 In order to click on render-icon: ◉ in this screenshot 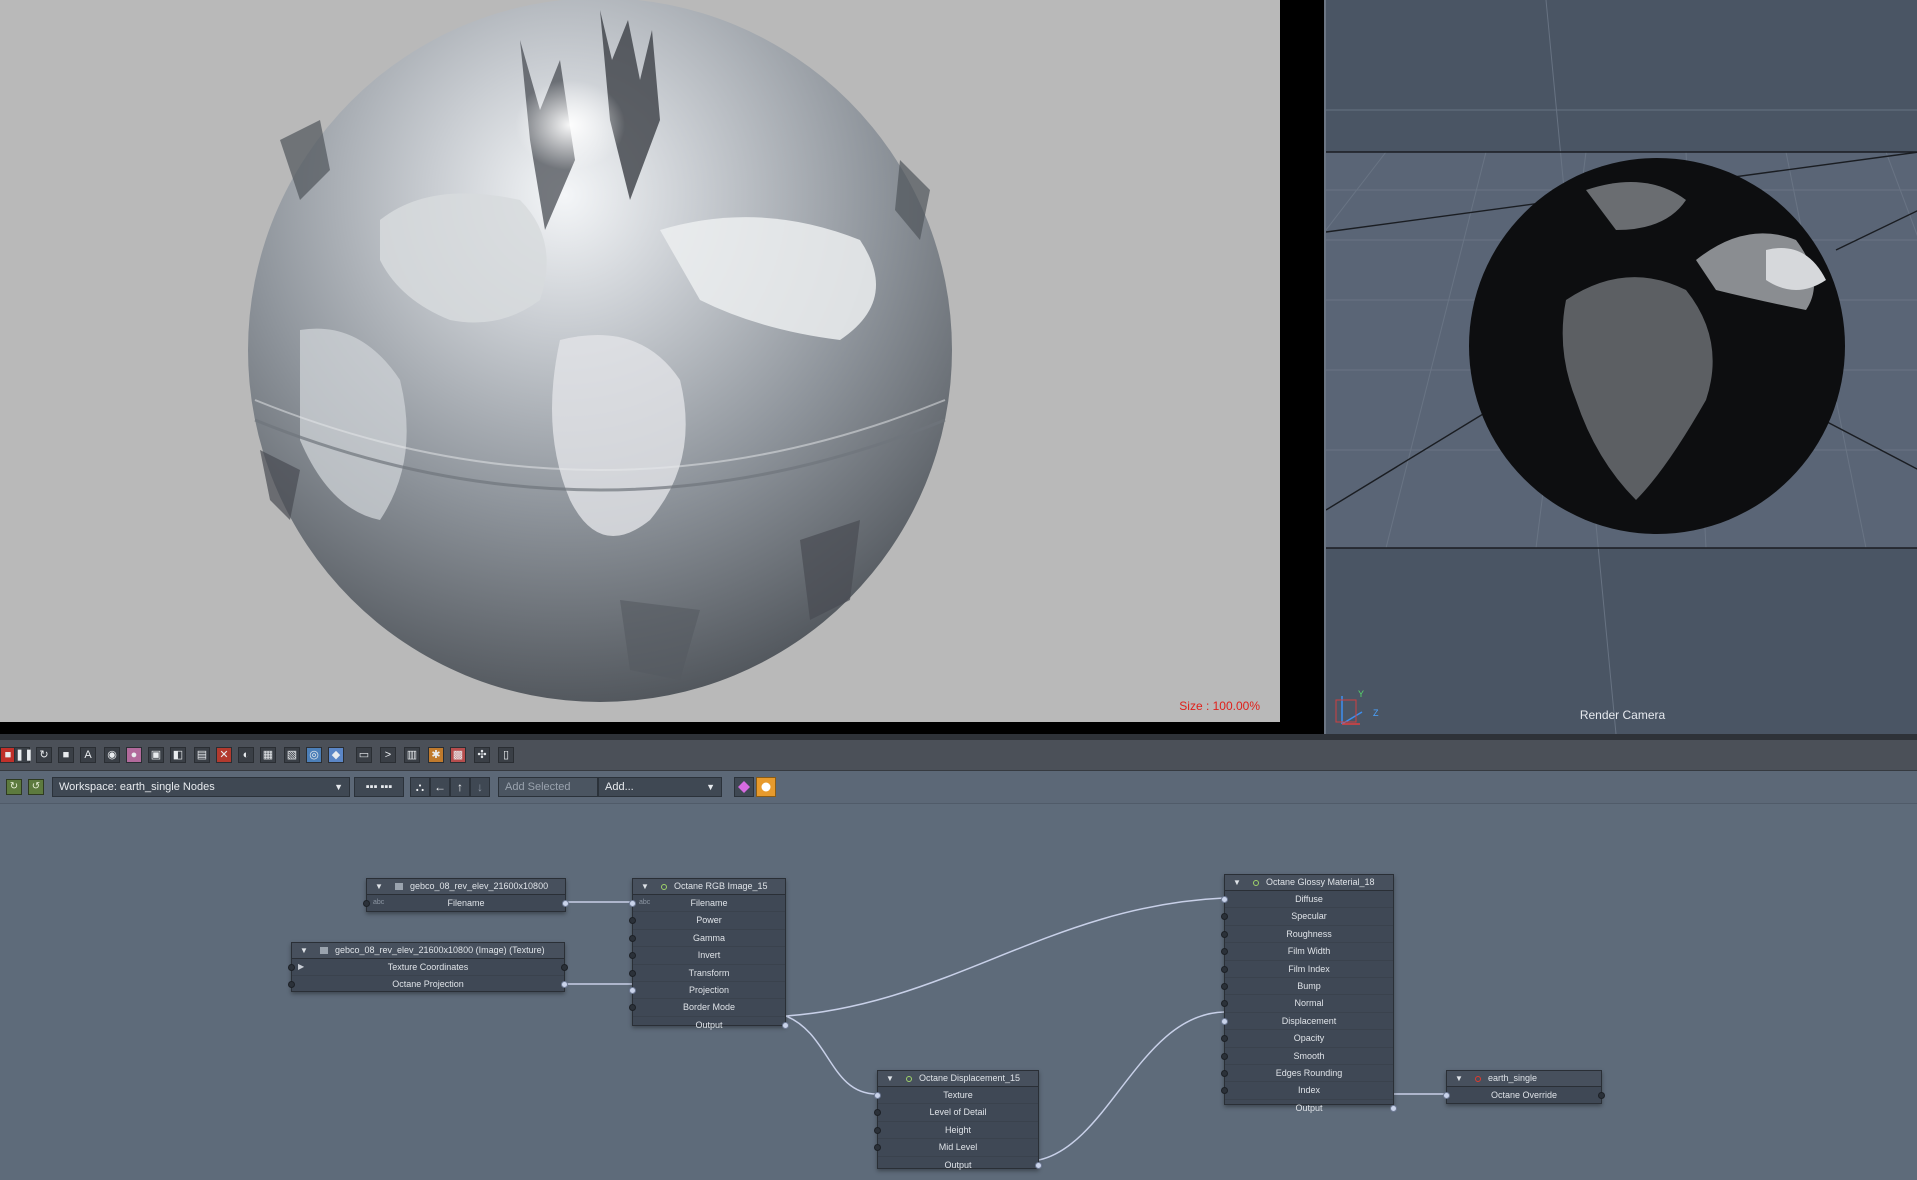, I will do `click(112, 755)`.